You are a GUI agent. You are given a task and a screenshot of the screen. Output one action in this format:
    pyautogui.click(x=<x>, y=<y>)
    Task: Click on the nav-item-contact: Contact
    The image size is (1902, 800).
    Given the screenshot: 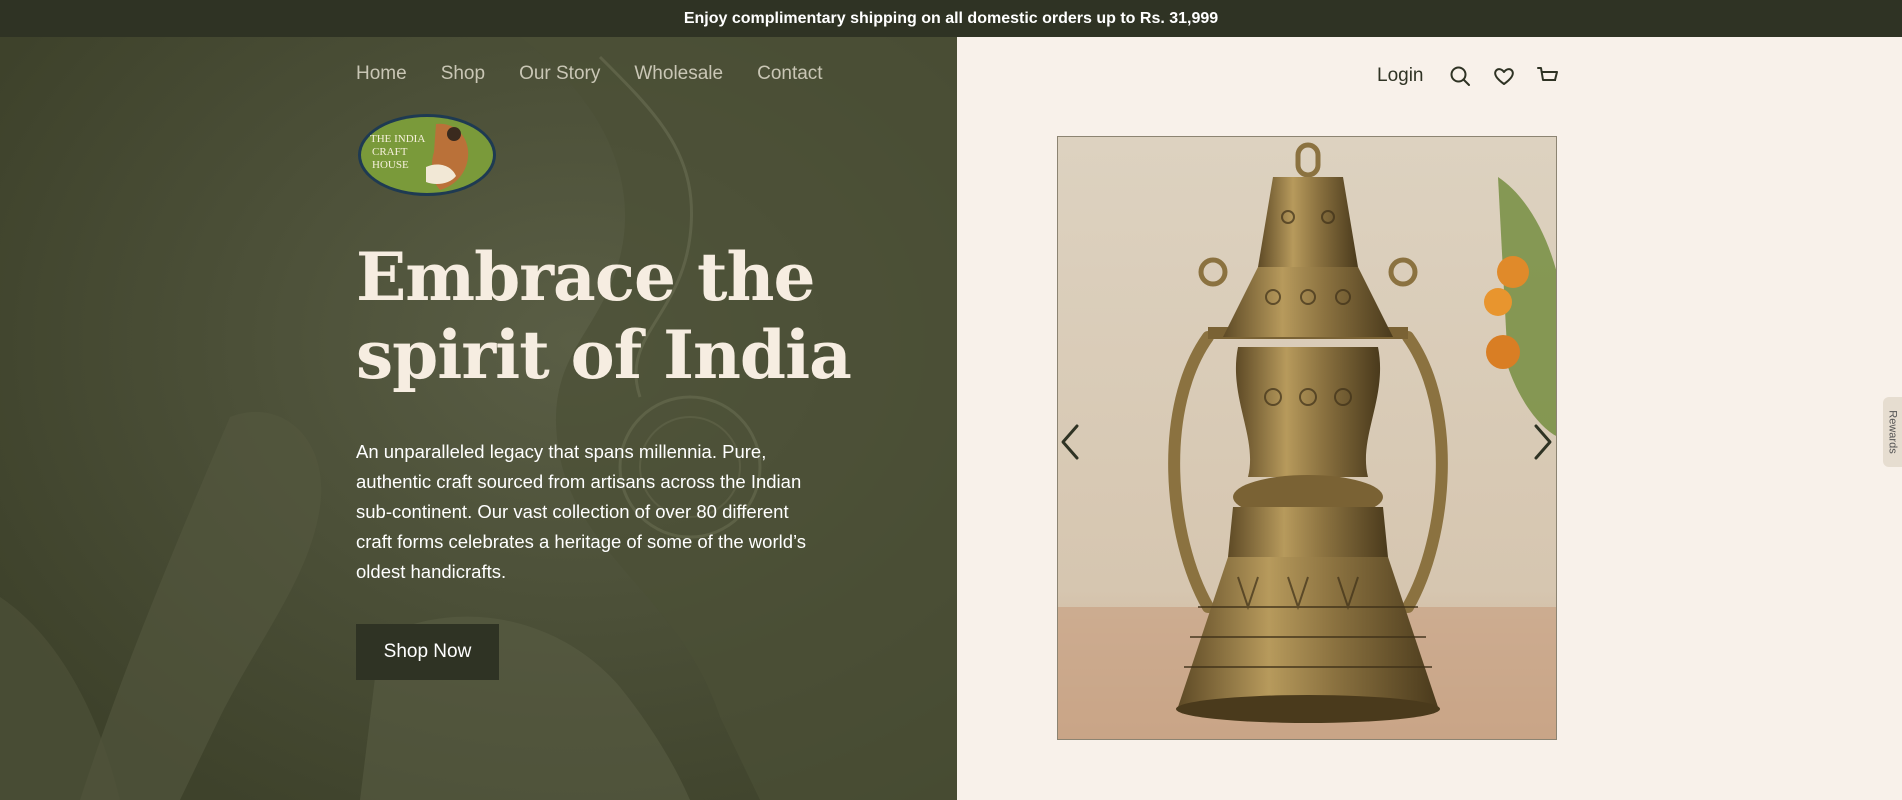 What is the action you would take?
    pyautogui.click(x=789, y=74)
    